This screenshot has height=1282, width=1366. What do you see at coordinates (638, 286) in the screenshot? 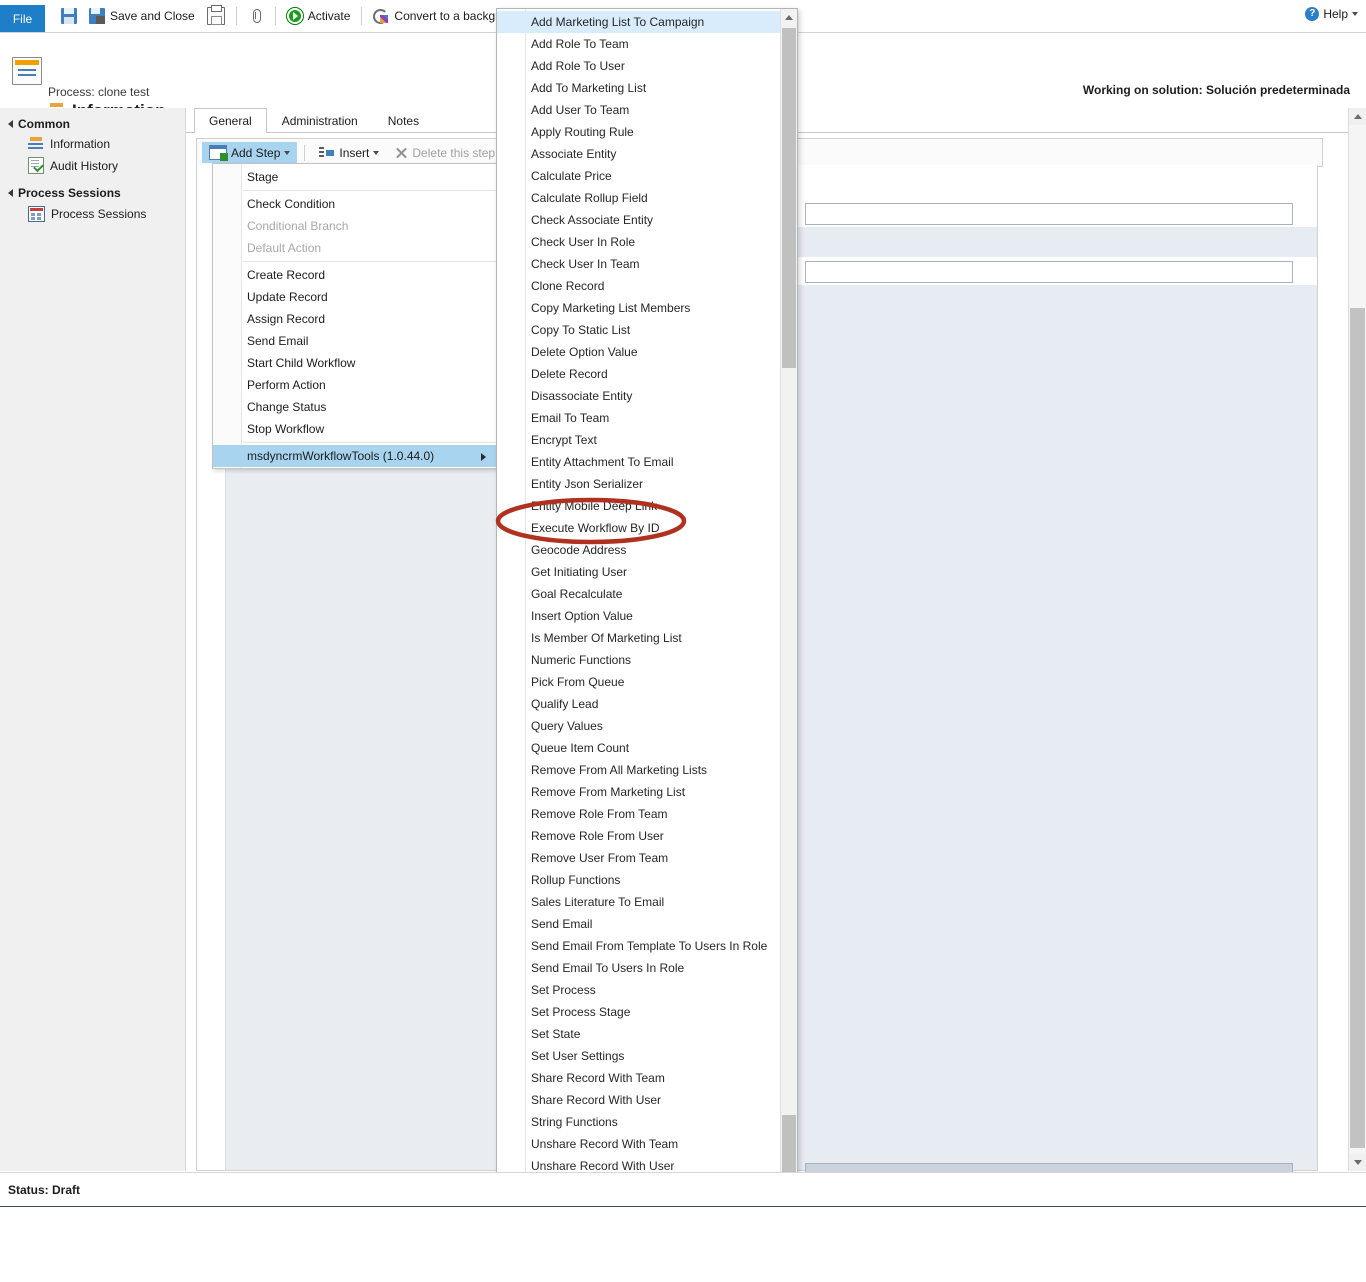
I see `submenu-item: Clone Record` at bounding box center [638, 286].